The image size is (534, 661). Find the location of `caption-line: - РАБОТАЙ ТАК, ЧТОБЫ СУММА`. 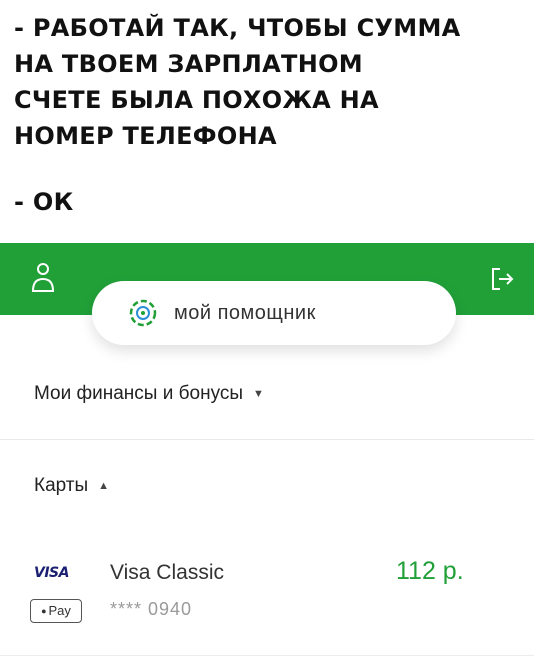

caption-line: - РАБОТАЙ ТАК, ЧТОБЫ СУММА is located at coordinates (237, 28).